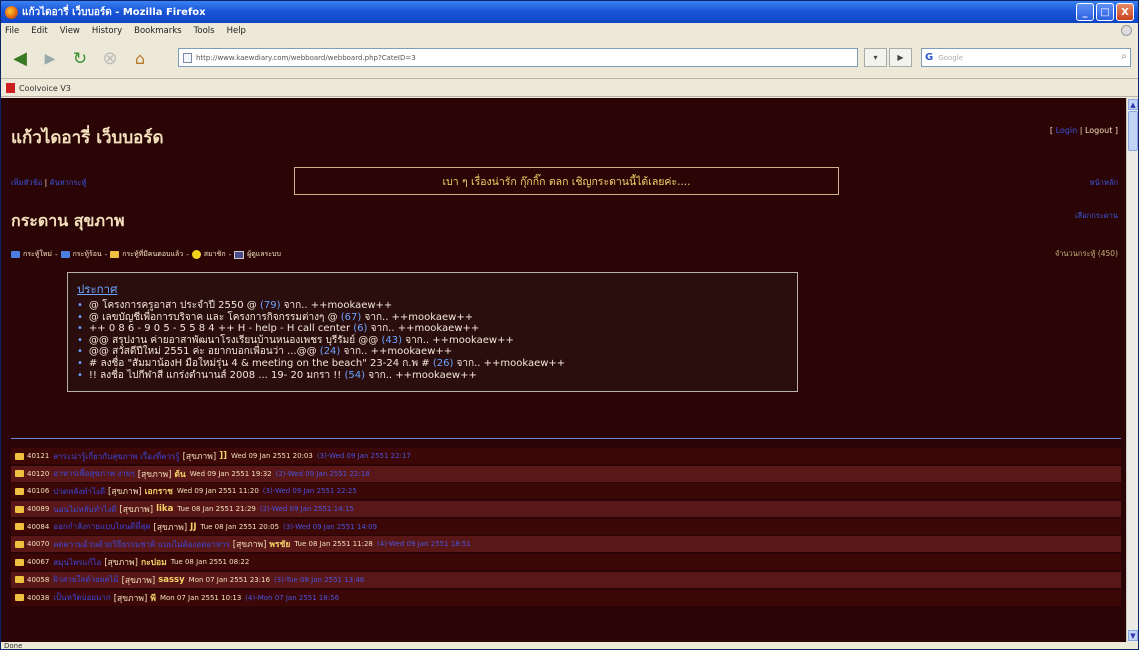 The image size is (1139, 650). I want to click on search-icon: ⌕, so click(1124, 56).